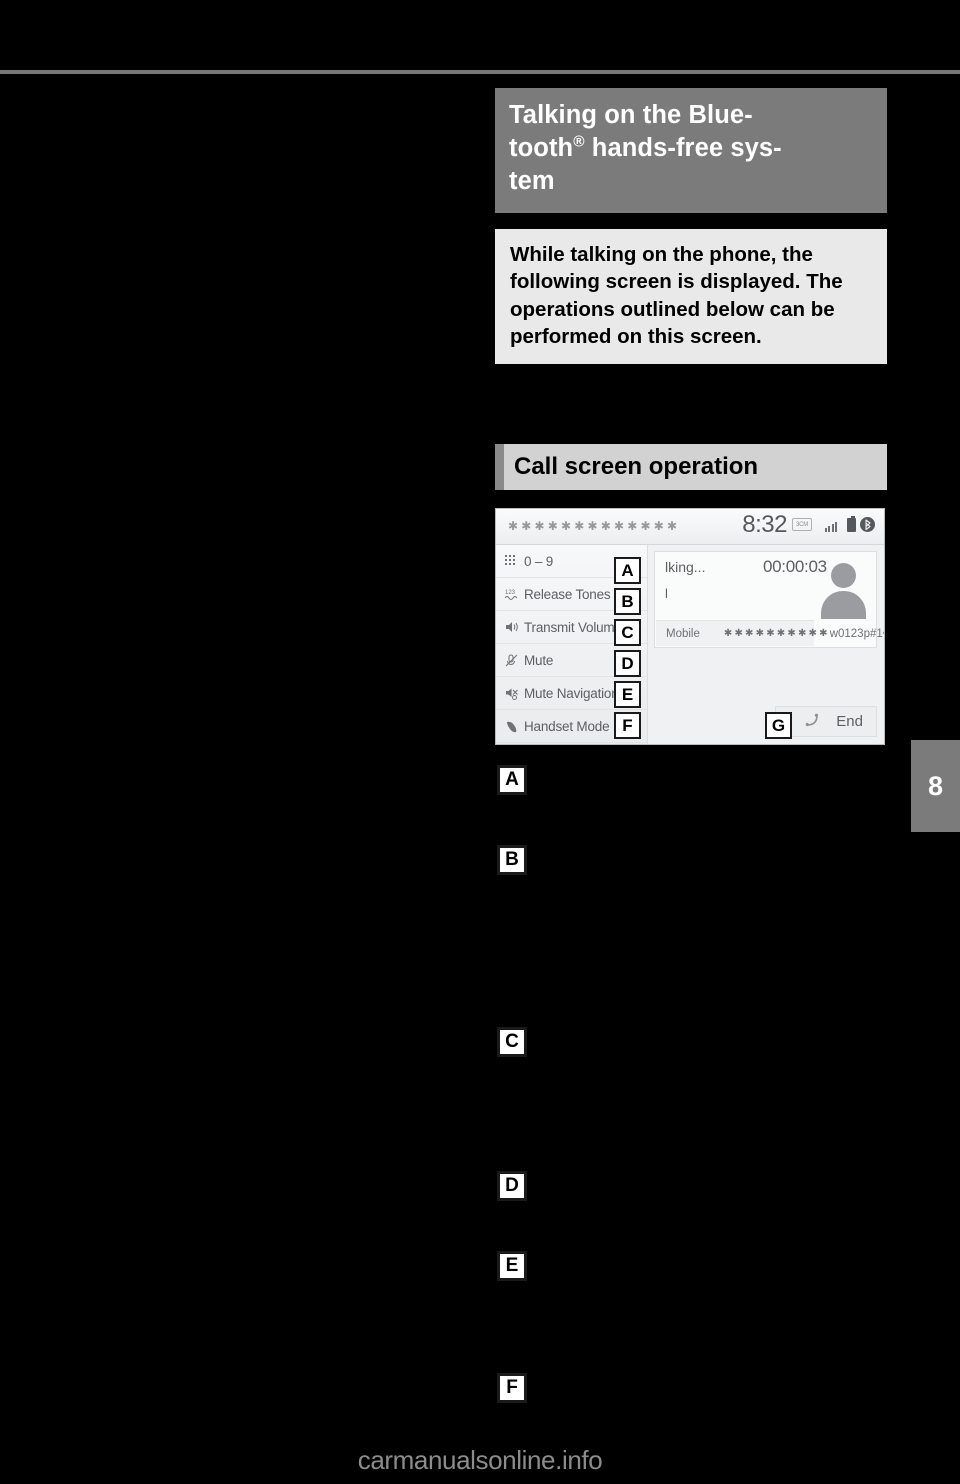 The image size is (960, 1484). Describe the element at coordinates (631, 115) in the screenshot. I see `section-title-line1: Talking on the Blue-` at that location.